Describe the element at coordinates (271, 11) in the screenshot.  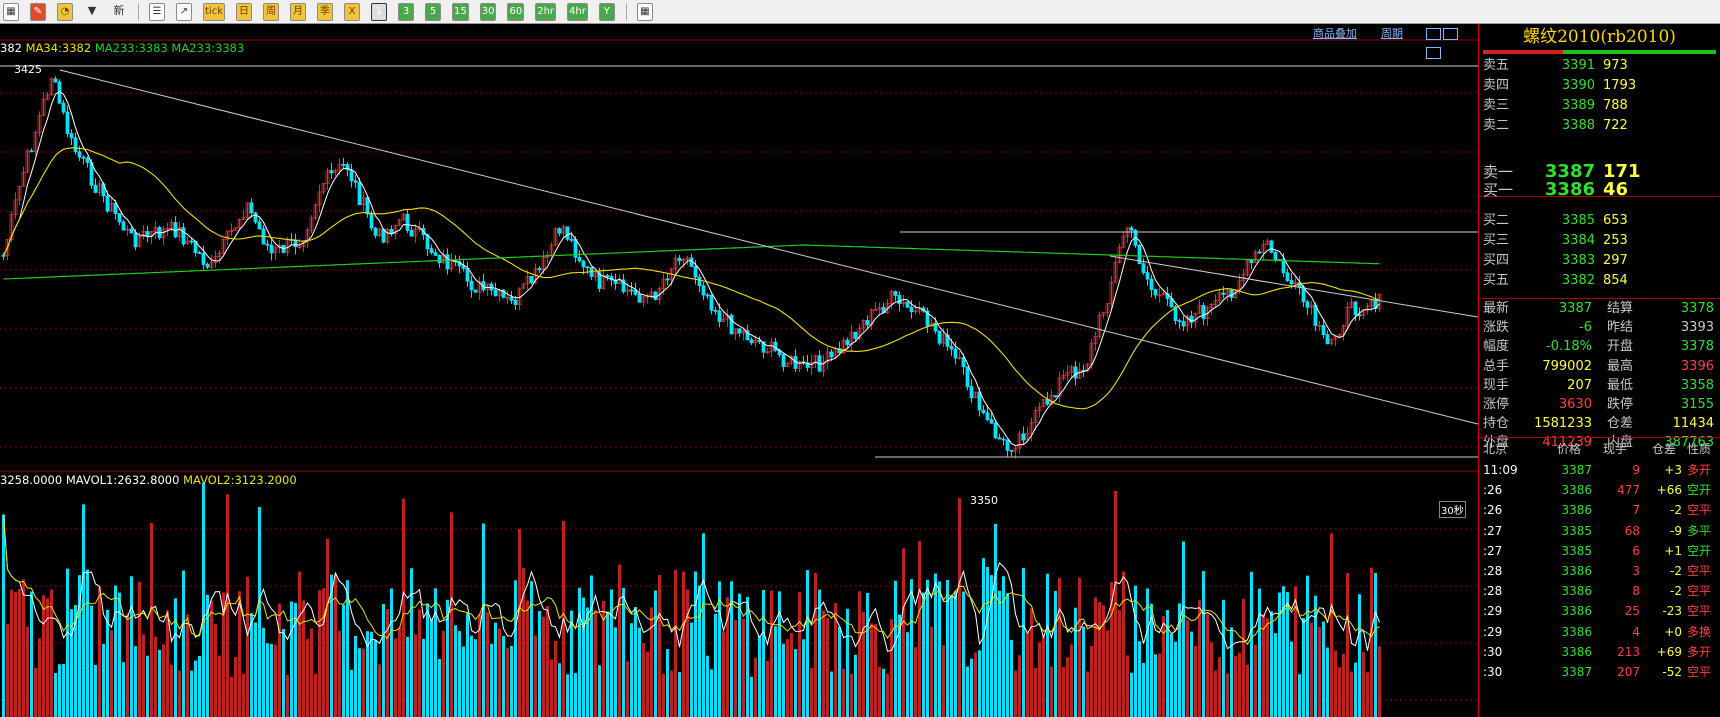
I see `period-week: 周` at that location.